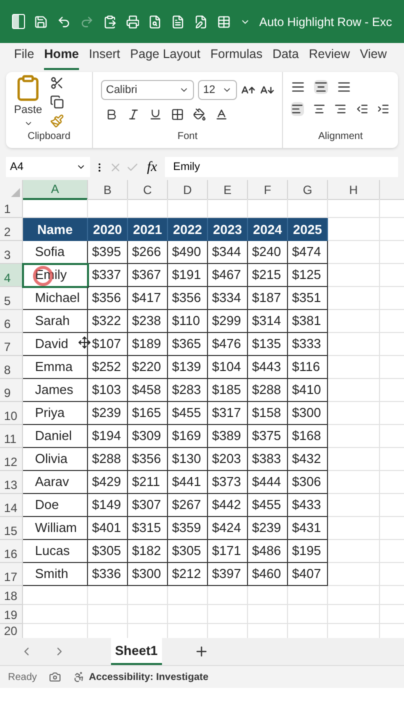  Describe the element at coordinates (281, 167) in the screenshot. I see `formula-field: Emily` at that location.